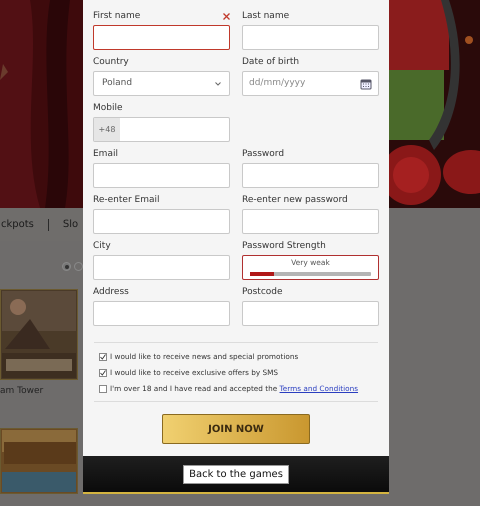 The width and height of the screenshot is (480, 506). Describe the element at coordinates (310, 83) in the screenshot. I see `date-field: dd/mm/yyyy` at that location.